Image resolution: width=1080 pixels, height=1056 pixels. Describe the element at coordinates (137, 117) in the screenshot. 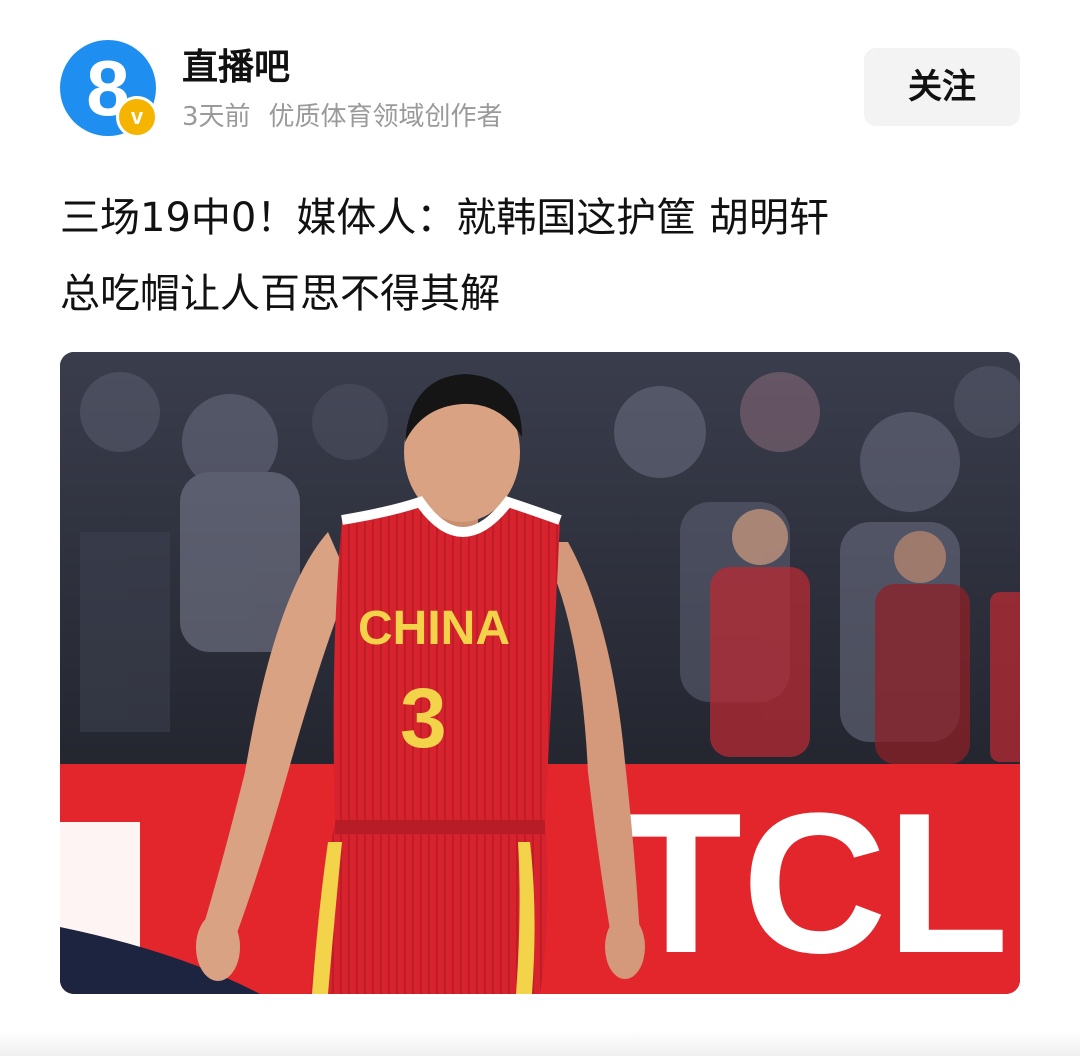

I see `verified-badge-icon: v` at that location.